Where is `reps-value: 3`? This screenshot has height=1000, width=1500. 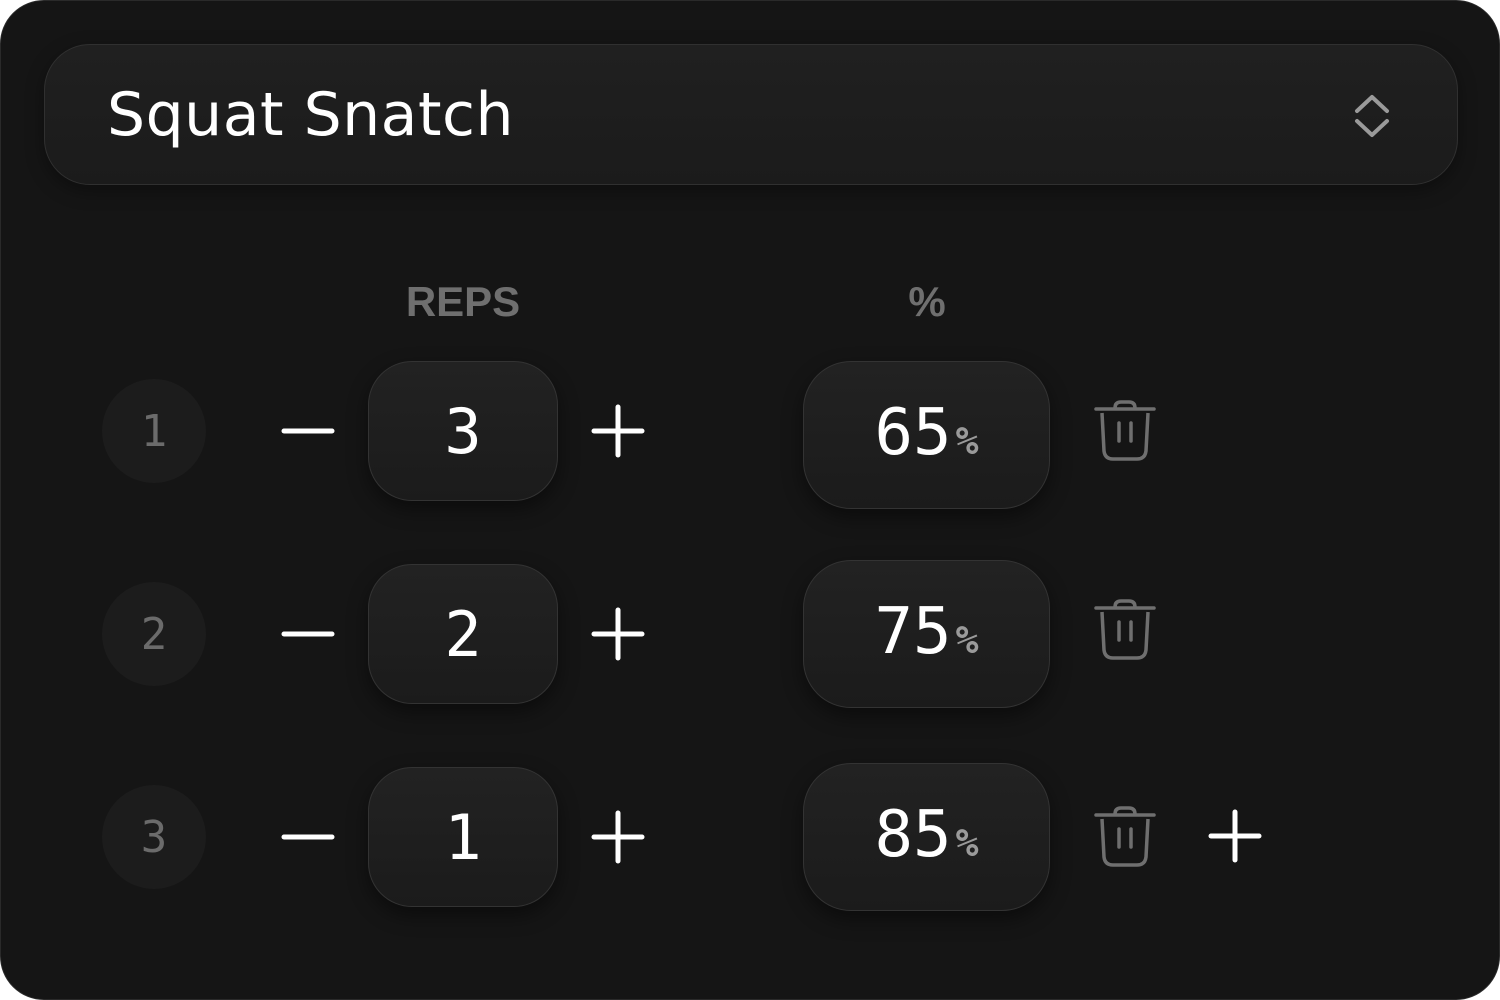 reps-value: 3 is located at coordinates (463, 431).